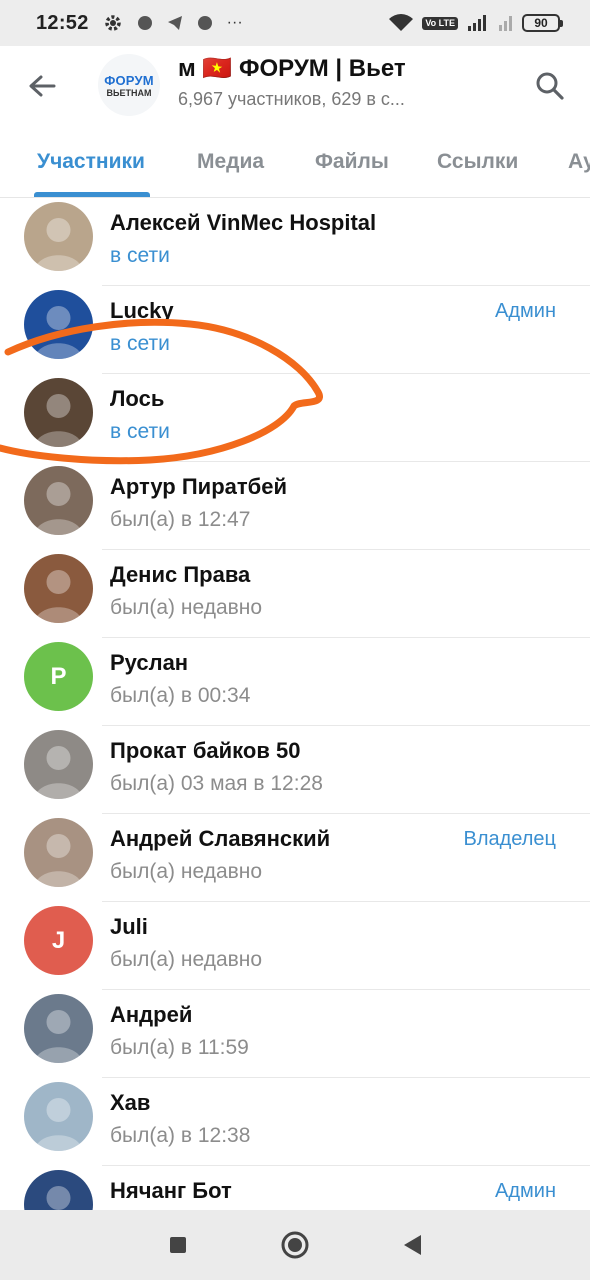  I want to click on tab-links: Ссылки, so click(477, 162).